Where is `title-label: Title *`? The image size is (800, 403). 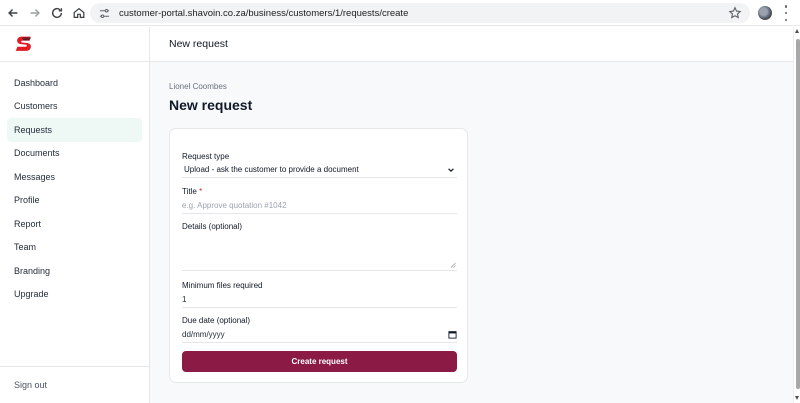
title-label: Title * is located at coordinates (192, 191).